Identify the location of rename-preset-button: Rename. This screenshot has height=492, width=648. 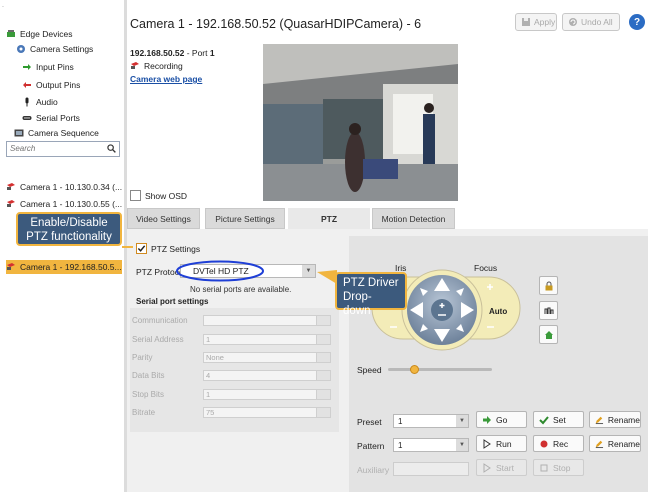
(615, 419).